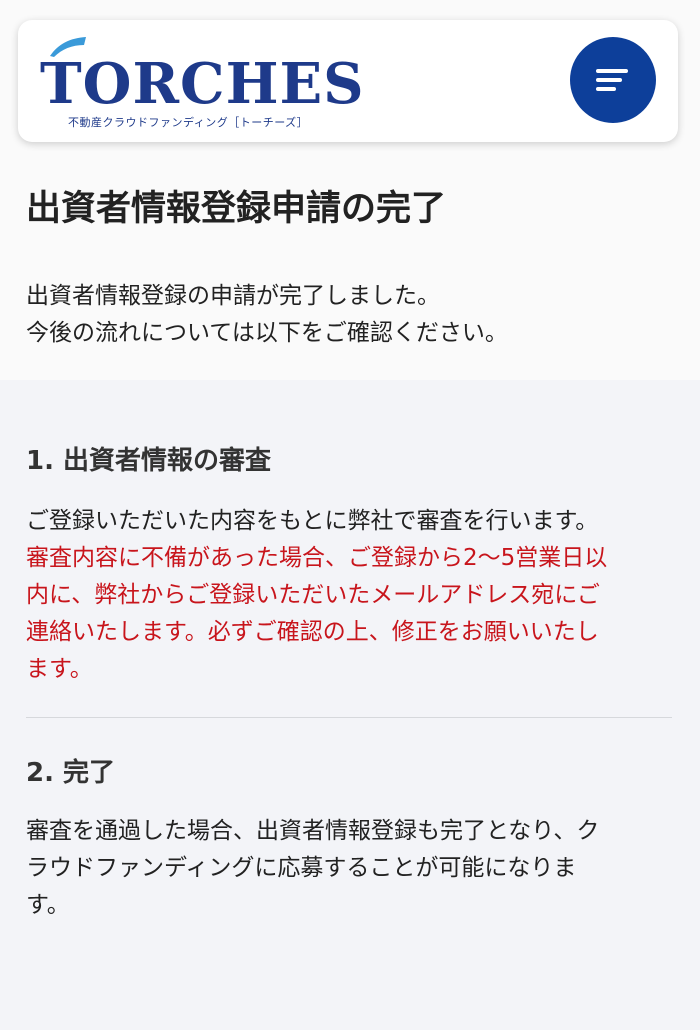 This screenshot has height=1030, width=700. Describe the element at coordinates (301, 868) in the screenshot. I see `body-line: ラウドファンディングに応募することが可能になりま` at that location.